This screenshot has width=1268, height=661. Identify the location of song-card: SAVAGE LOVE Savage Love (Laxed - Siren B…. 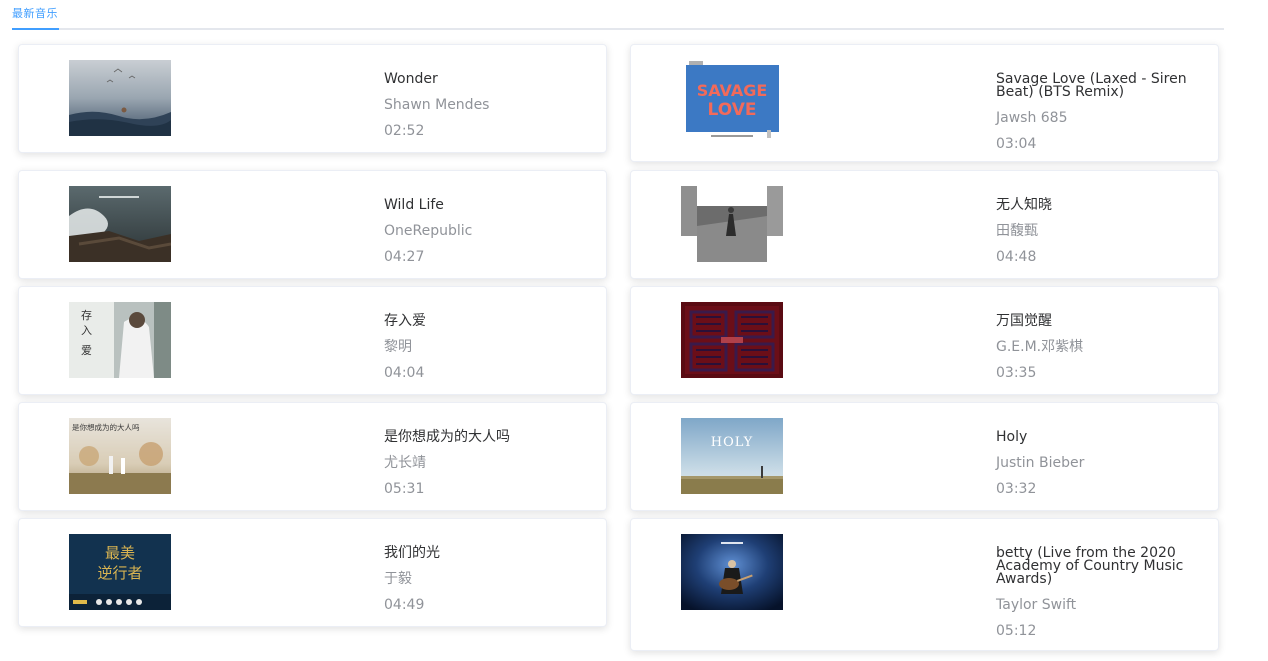
(924, 103).